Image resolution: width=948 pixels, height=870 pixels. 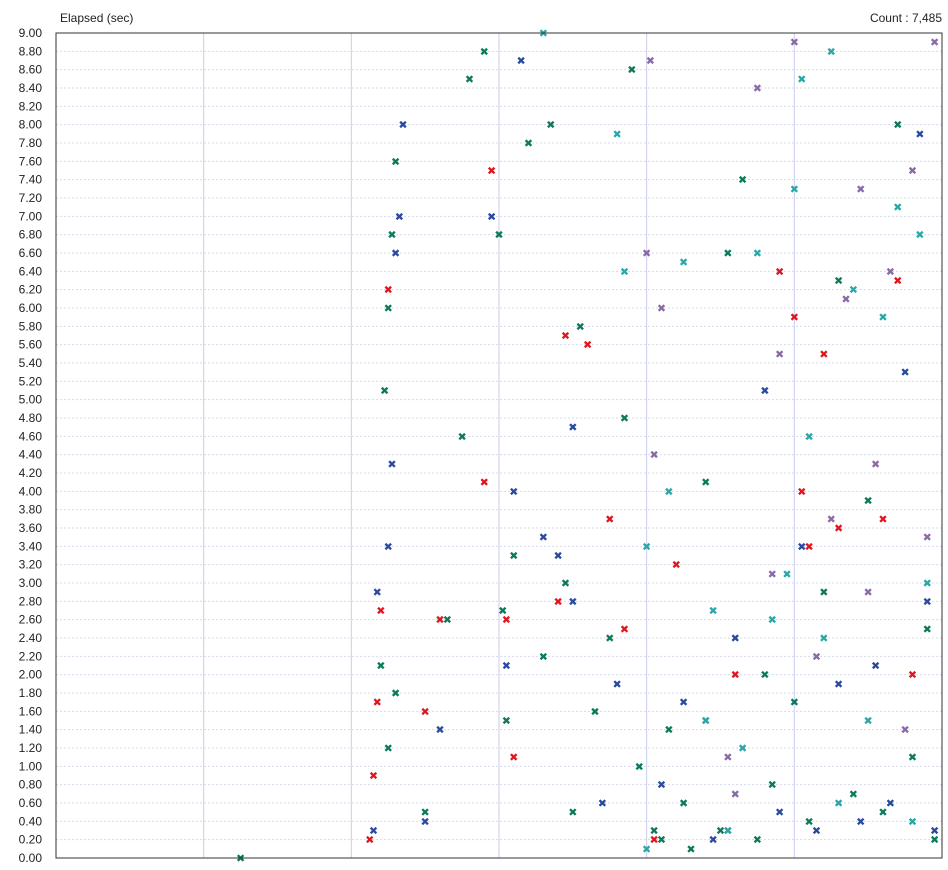 I want to click on y-tick-label: 4.00, so click(x=31, y=491).